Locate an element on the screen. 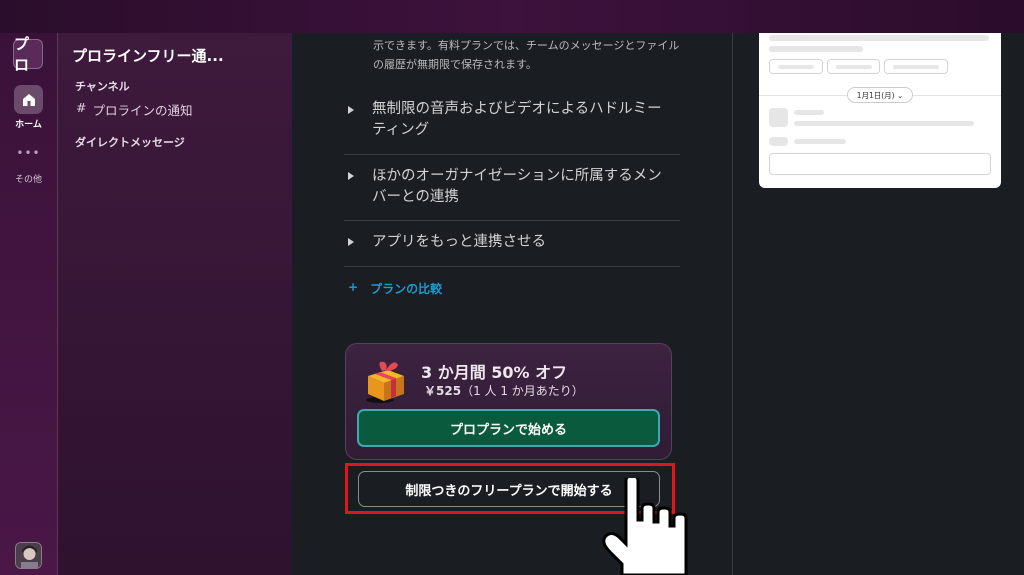  workspace-icon: プロ is located at coordinates (28, 54).